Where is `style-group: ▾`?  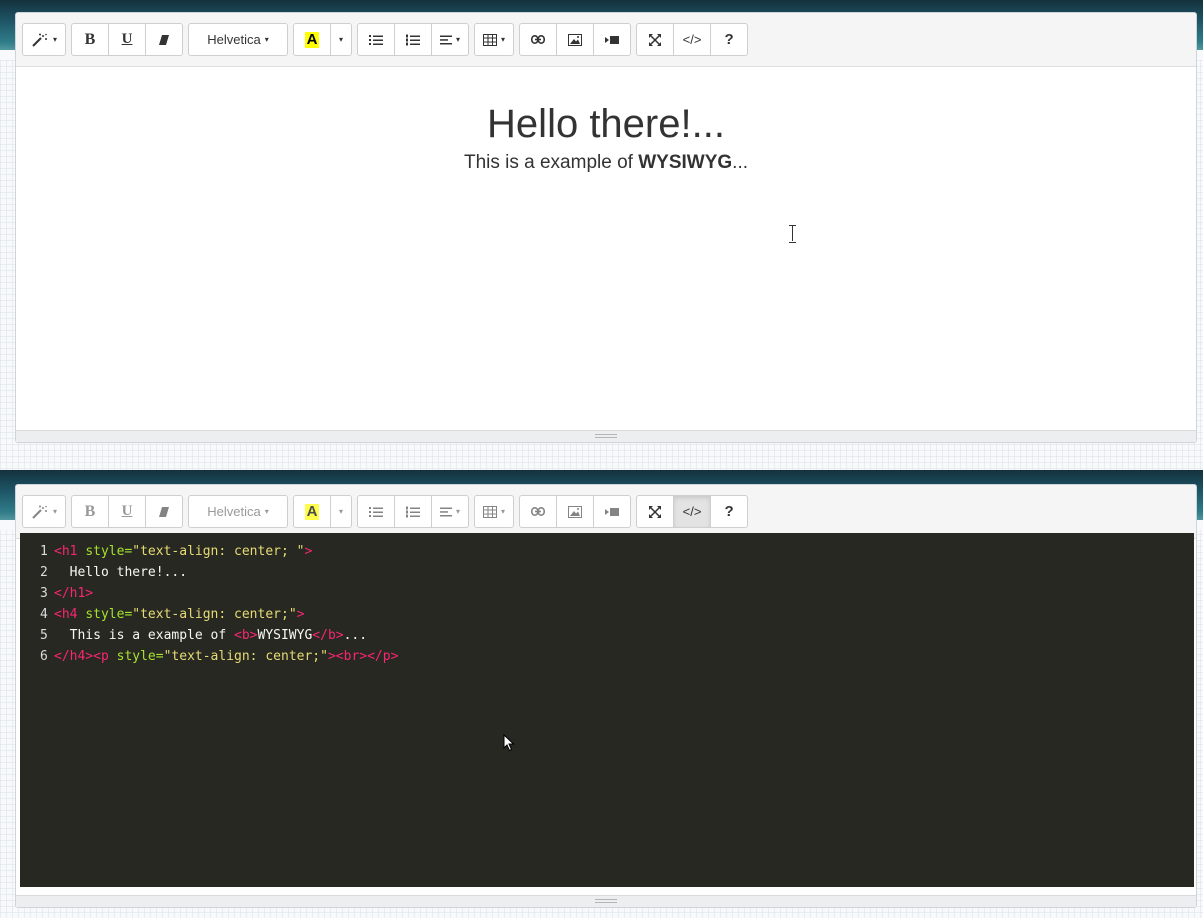
style-group: ▾ is located at coordinates (44, 511).